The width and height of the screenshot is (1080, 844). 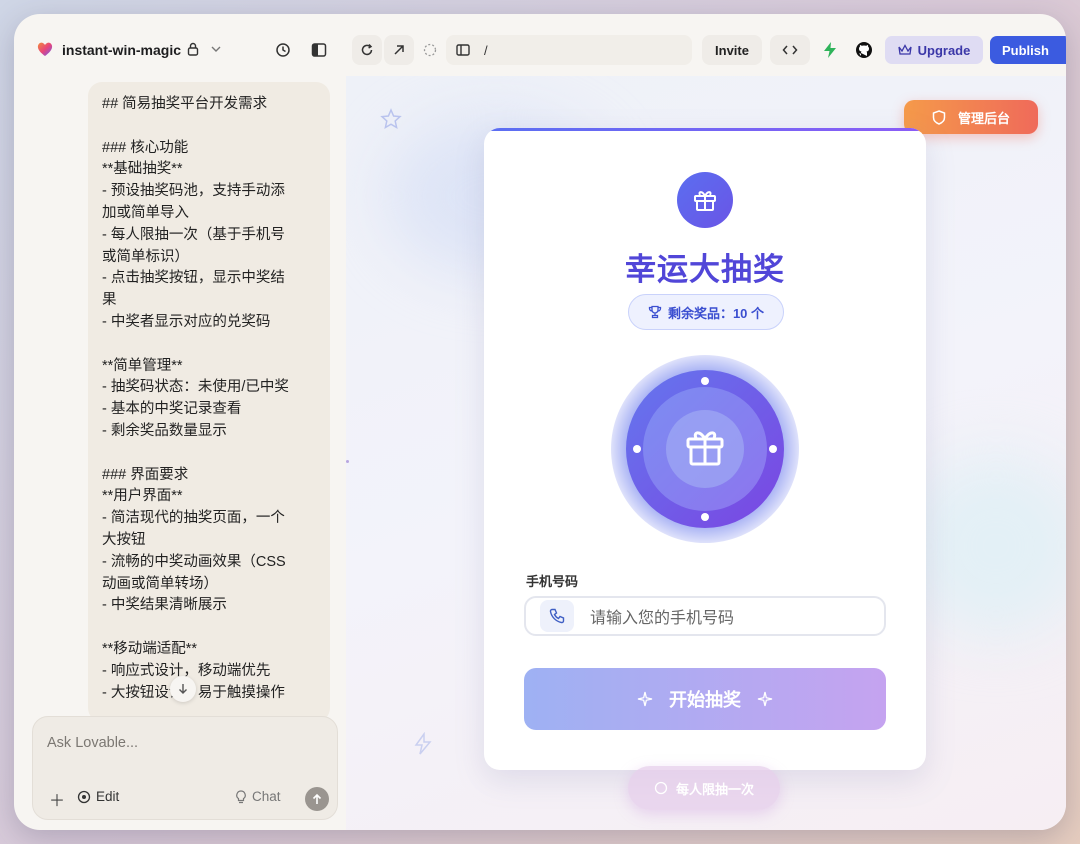 What do you see at coordinates (552, 581) in the screenshot?
I see `phone-label: 手机号码` at bounding box center [552, 581].